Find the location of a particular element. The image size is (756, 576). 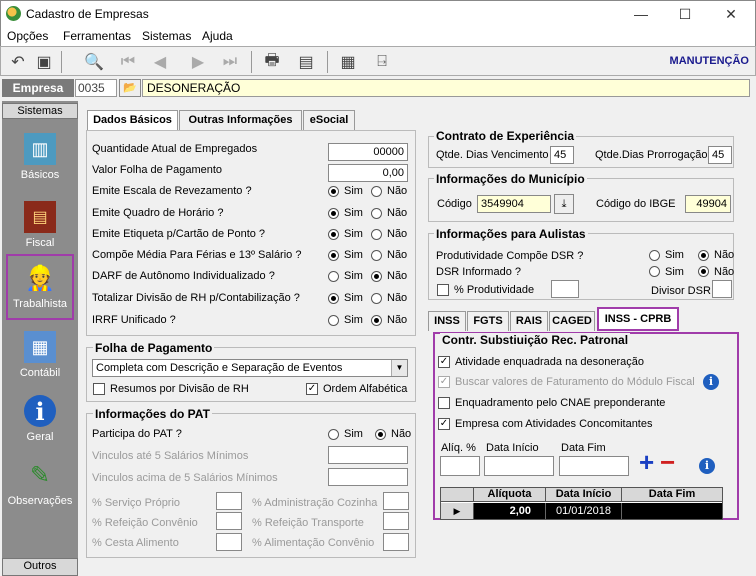

codigo-field: 3549904 is located at coordinates (514, 204).